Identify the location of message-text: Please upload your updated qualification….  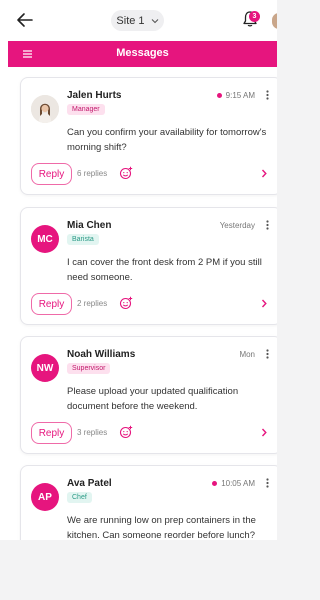
(153, 399).